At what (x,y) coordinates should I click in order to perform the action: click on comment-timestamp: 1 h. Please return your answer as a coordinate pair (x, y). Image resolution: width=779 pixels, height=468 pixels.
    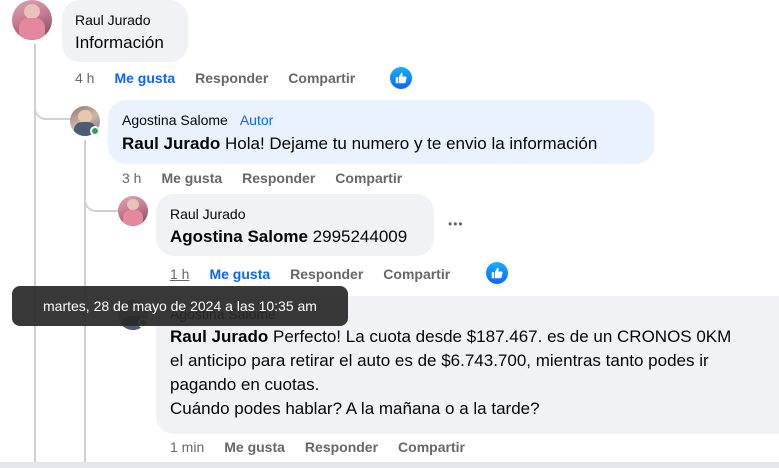
    Looking at the image, I should click on (179, 274).